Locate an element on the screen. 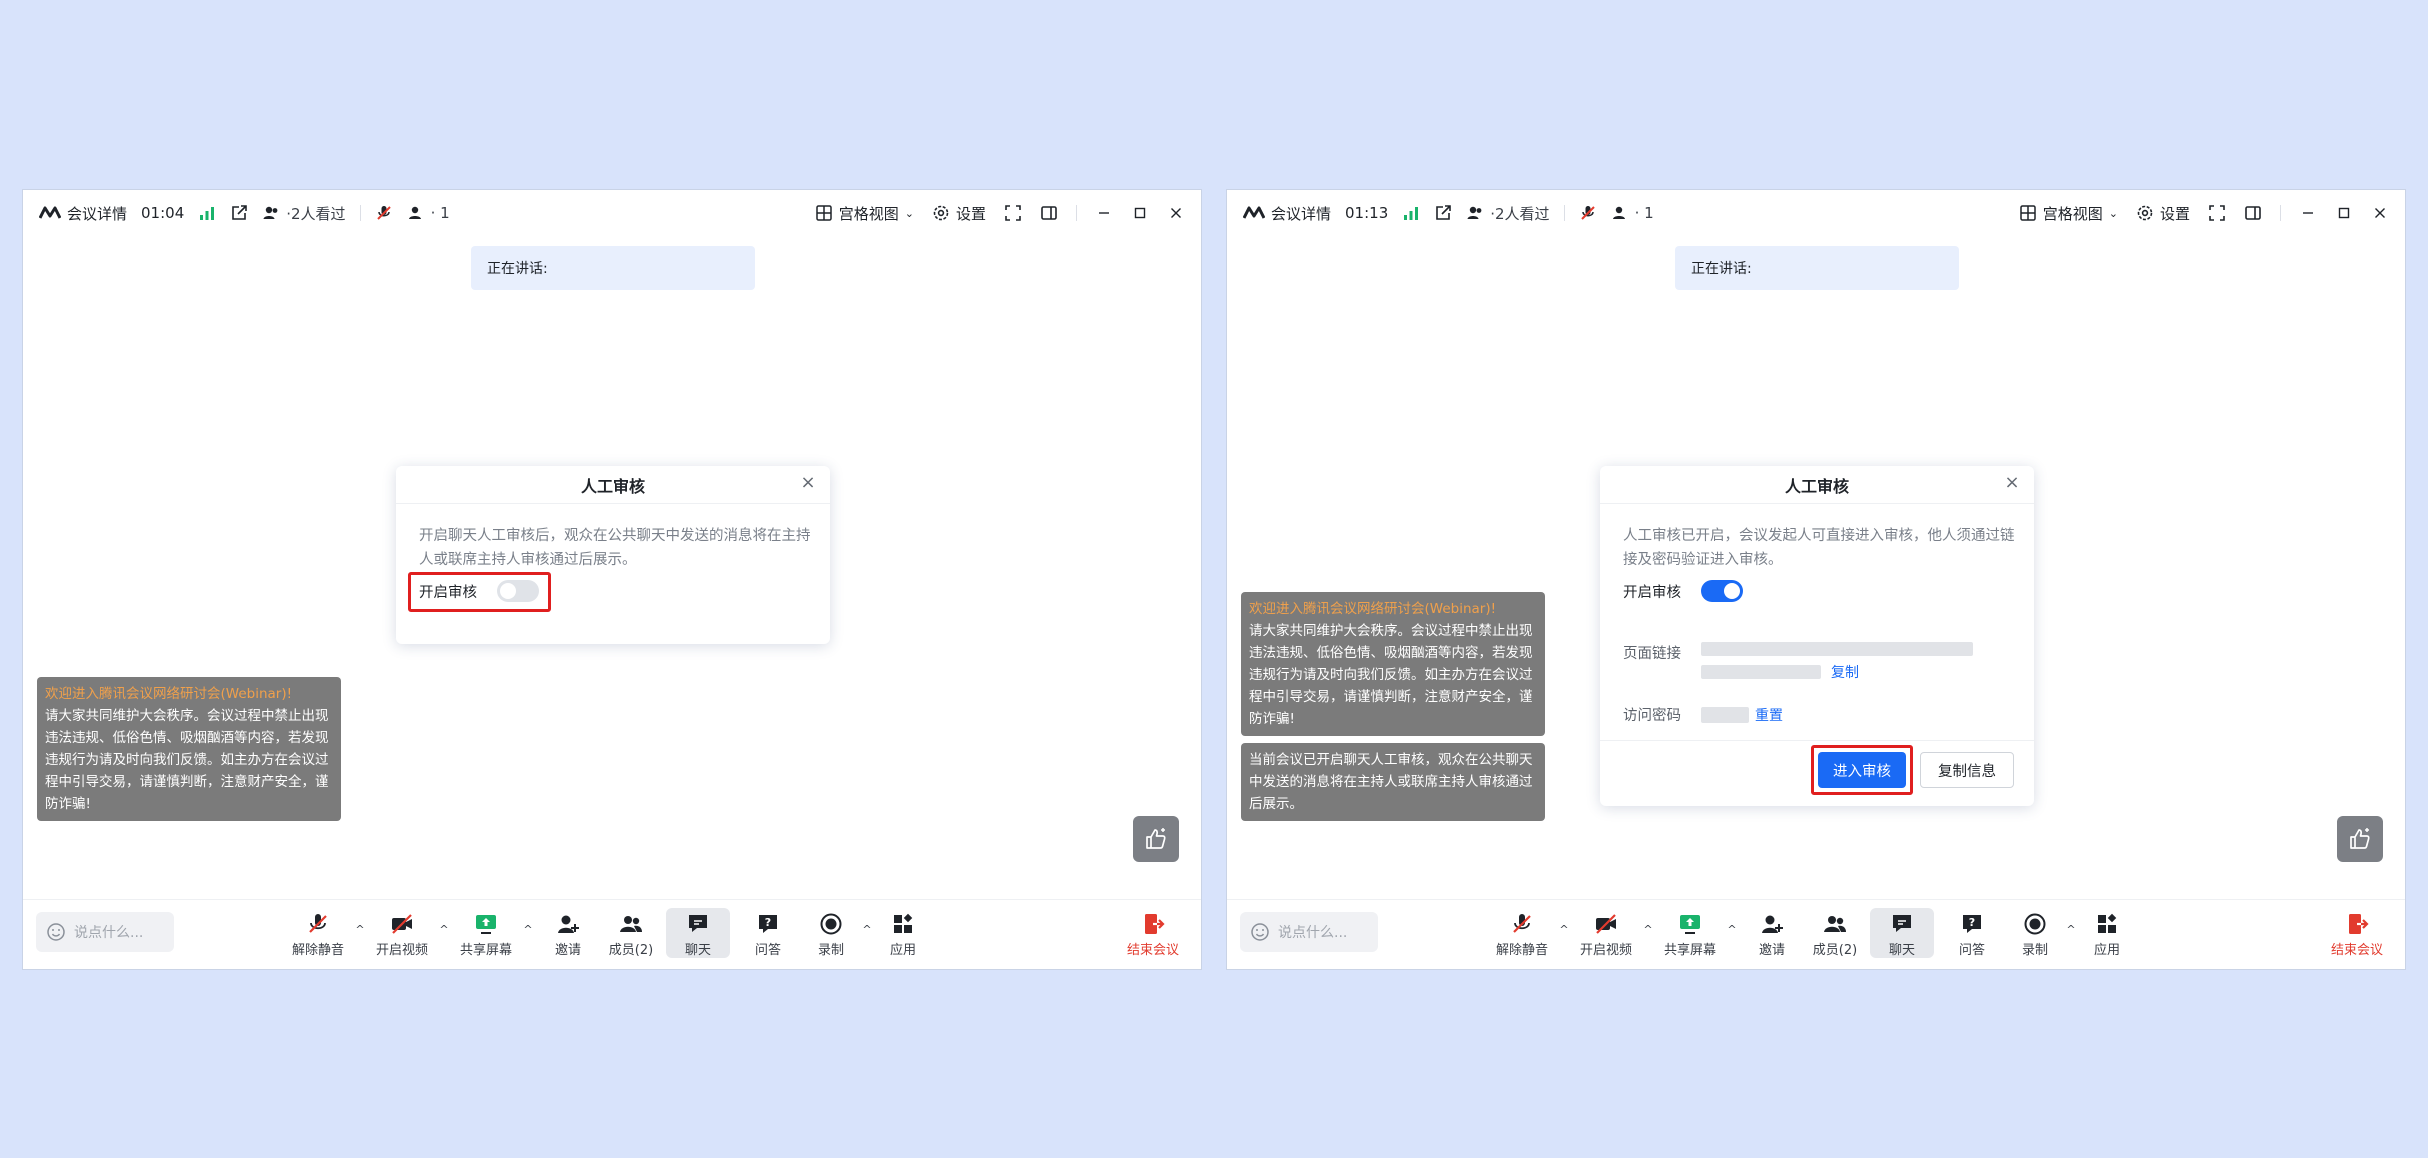  gear-icon is located at coordinates (941, 213).